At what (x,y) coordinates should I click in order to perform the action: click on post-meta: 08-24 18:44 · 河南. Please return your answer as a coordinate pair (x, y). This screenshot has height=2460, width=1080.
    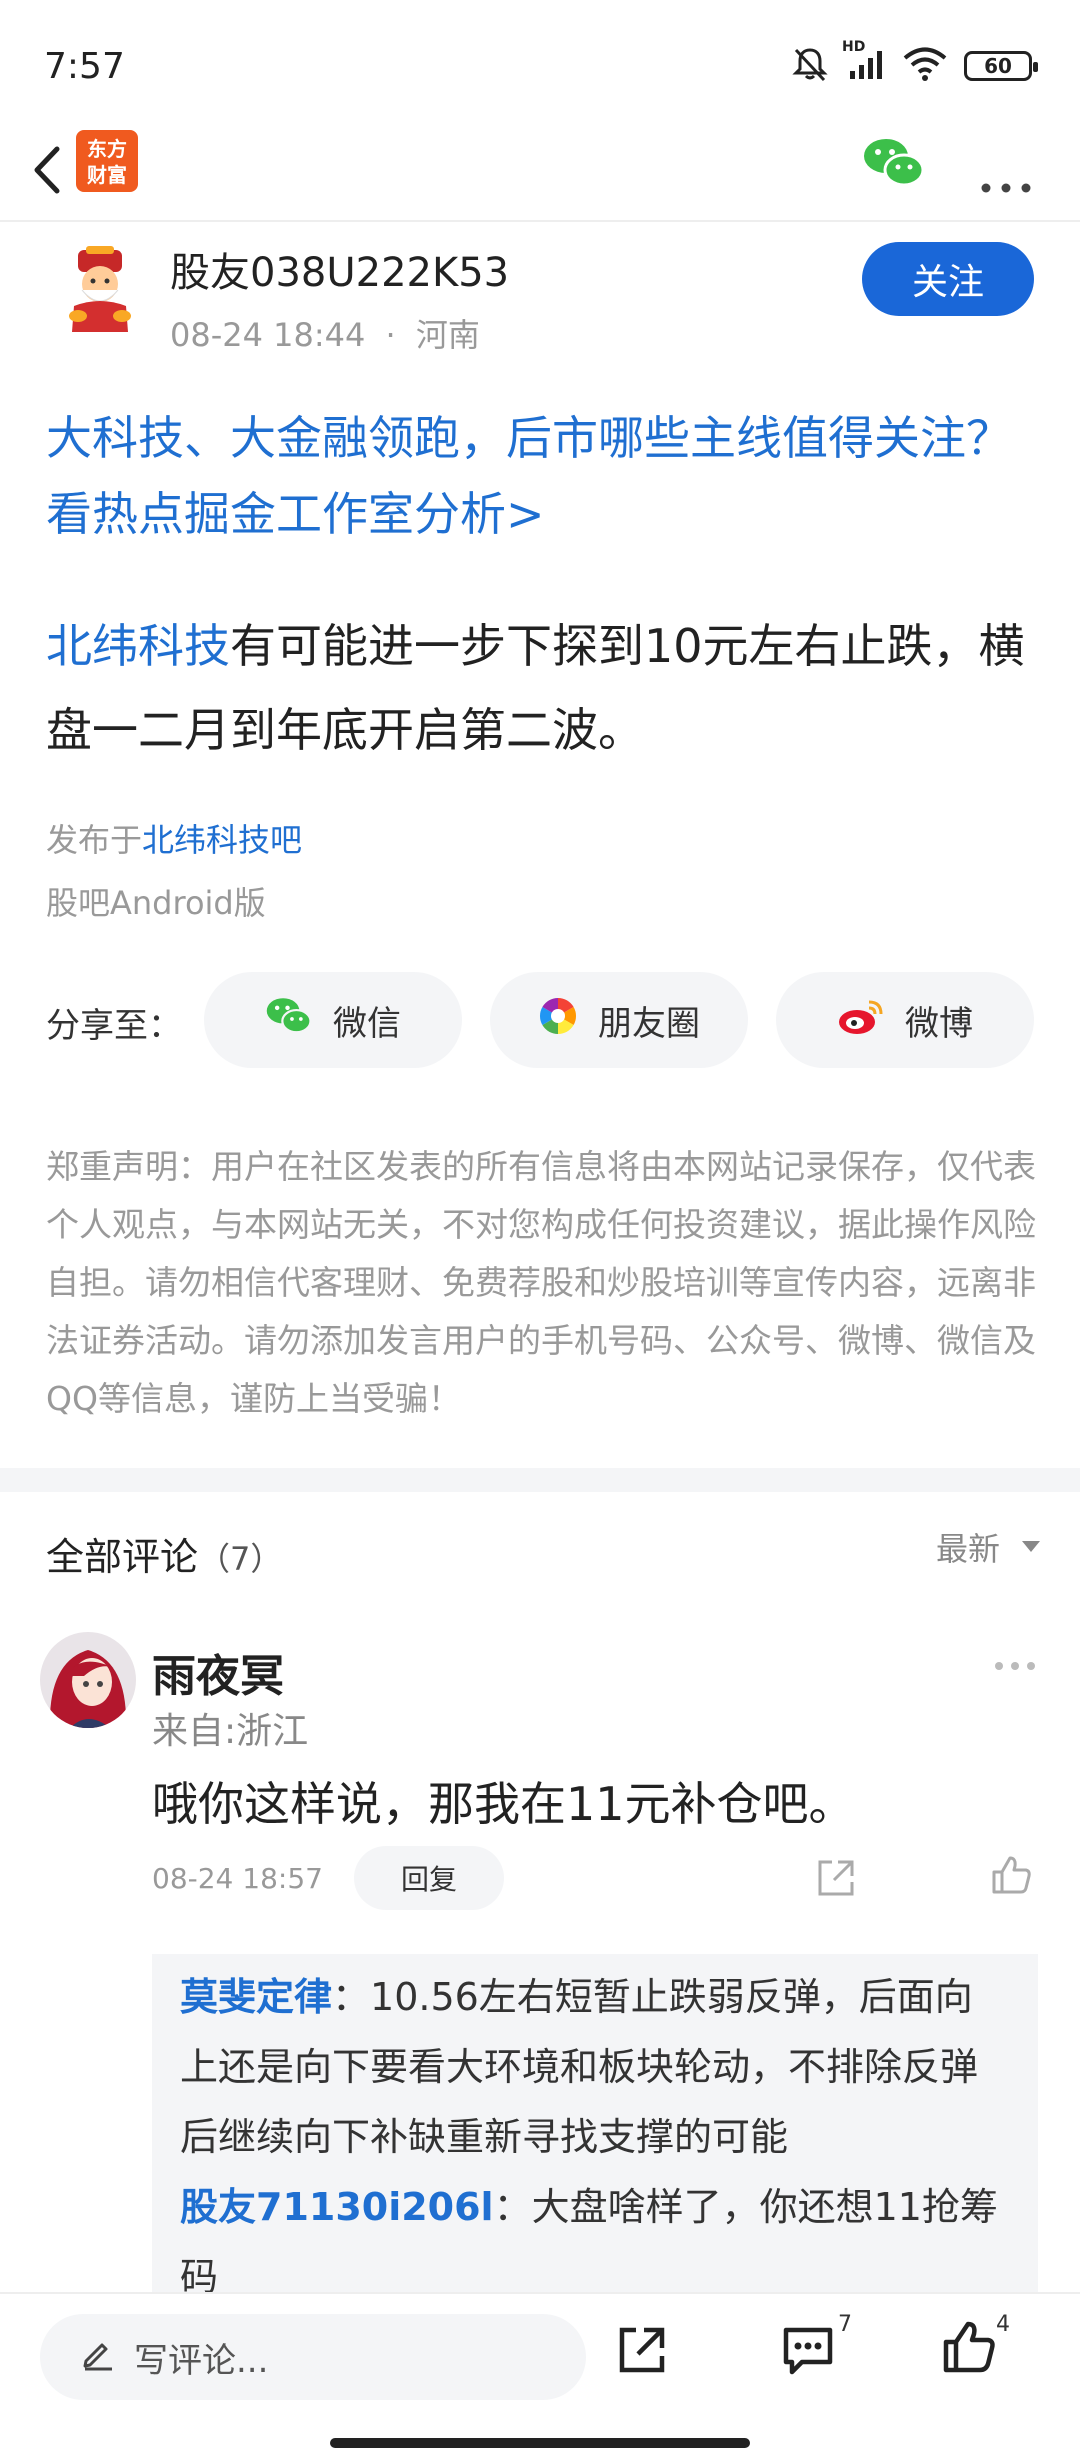
    Looking at the image, I should click on (325, 333).